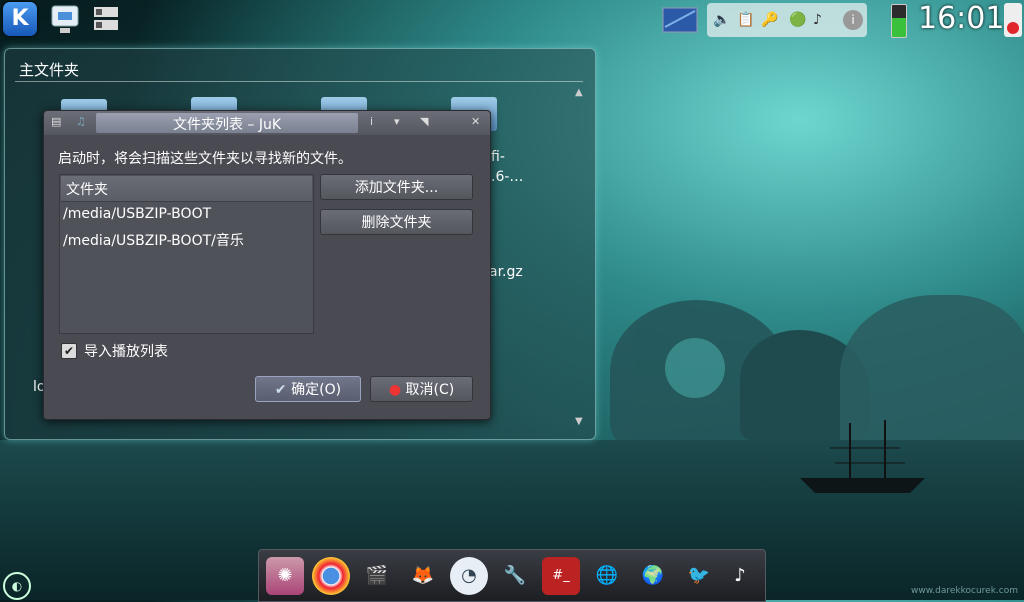 The height and width of the screenshot is (602, 1024). Describe the element at coordinates (396, 222) in the screenshot. I see `remove-folder-button: 删除文件夹` at that location.